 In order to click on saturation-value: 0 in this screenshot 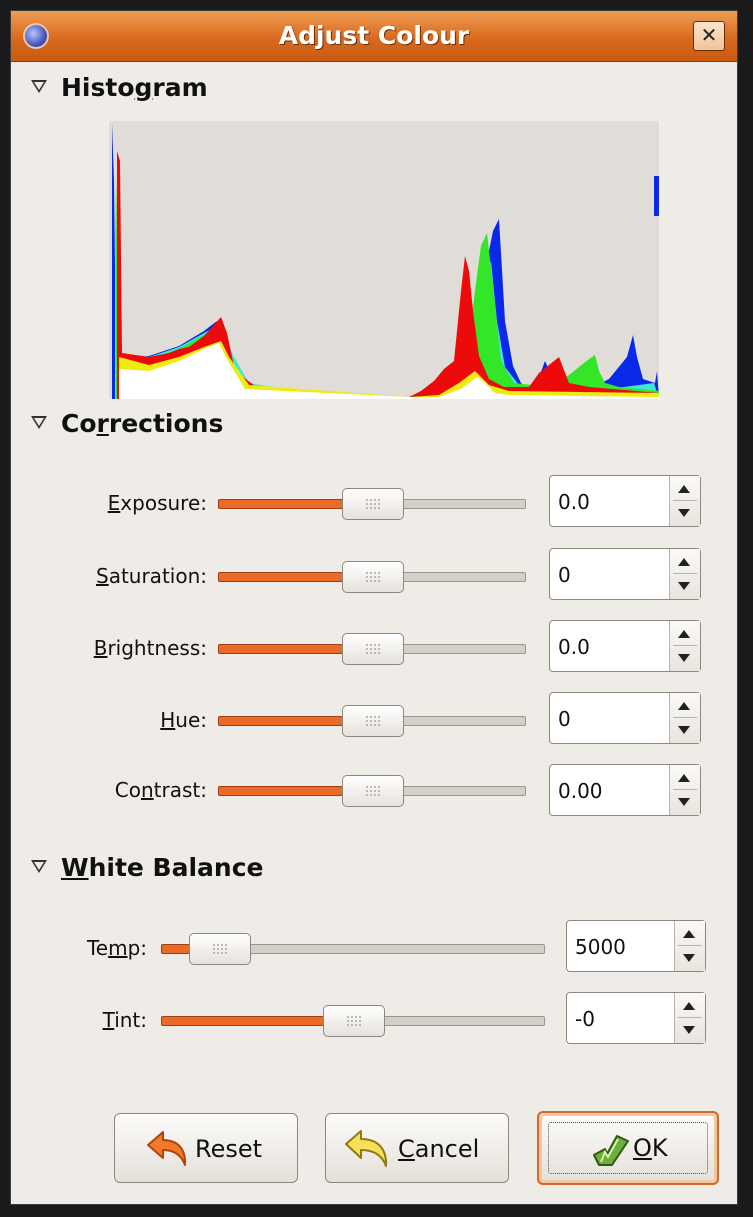, I will do `click(564, 575)`.